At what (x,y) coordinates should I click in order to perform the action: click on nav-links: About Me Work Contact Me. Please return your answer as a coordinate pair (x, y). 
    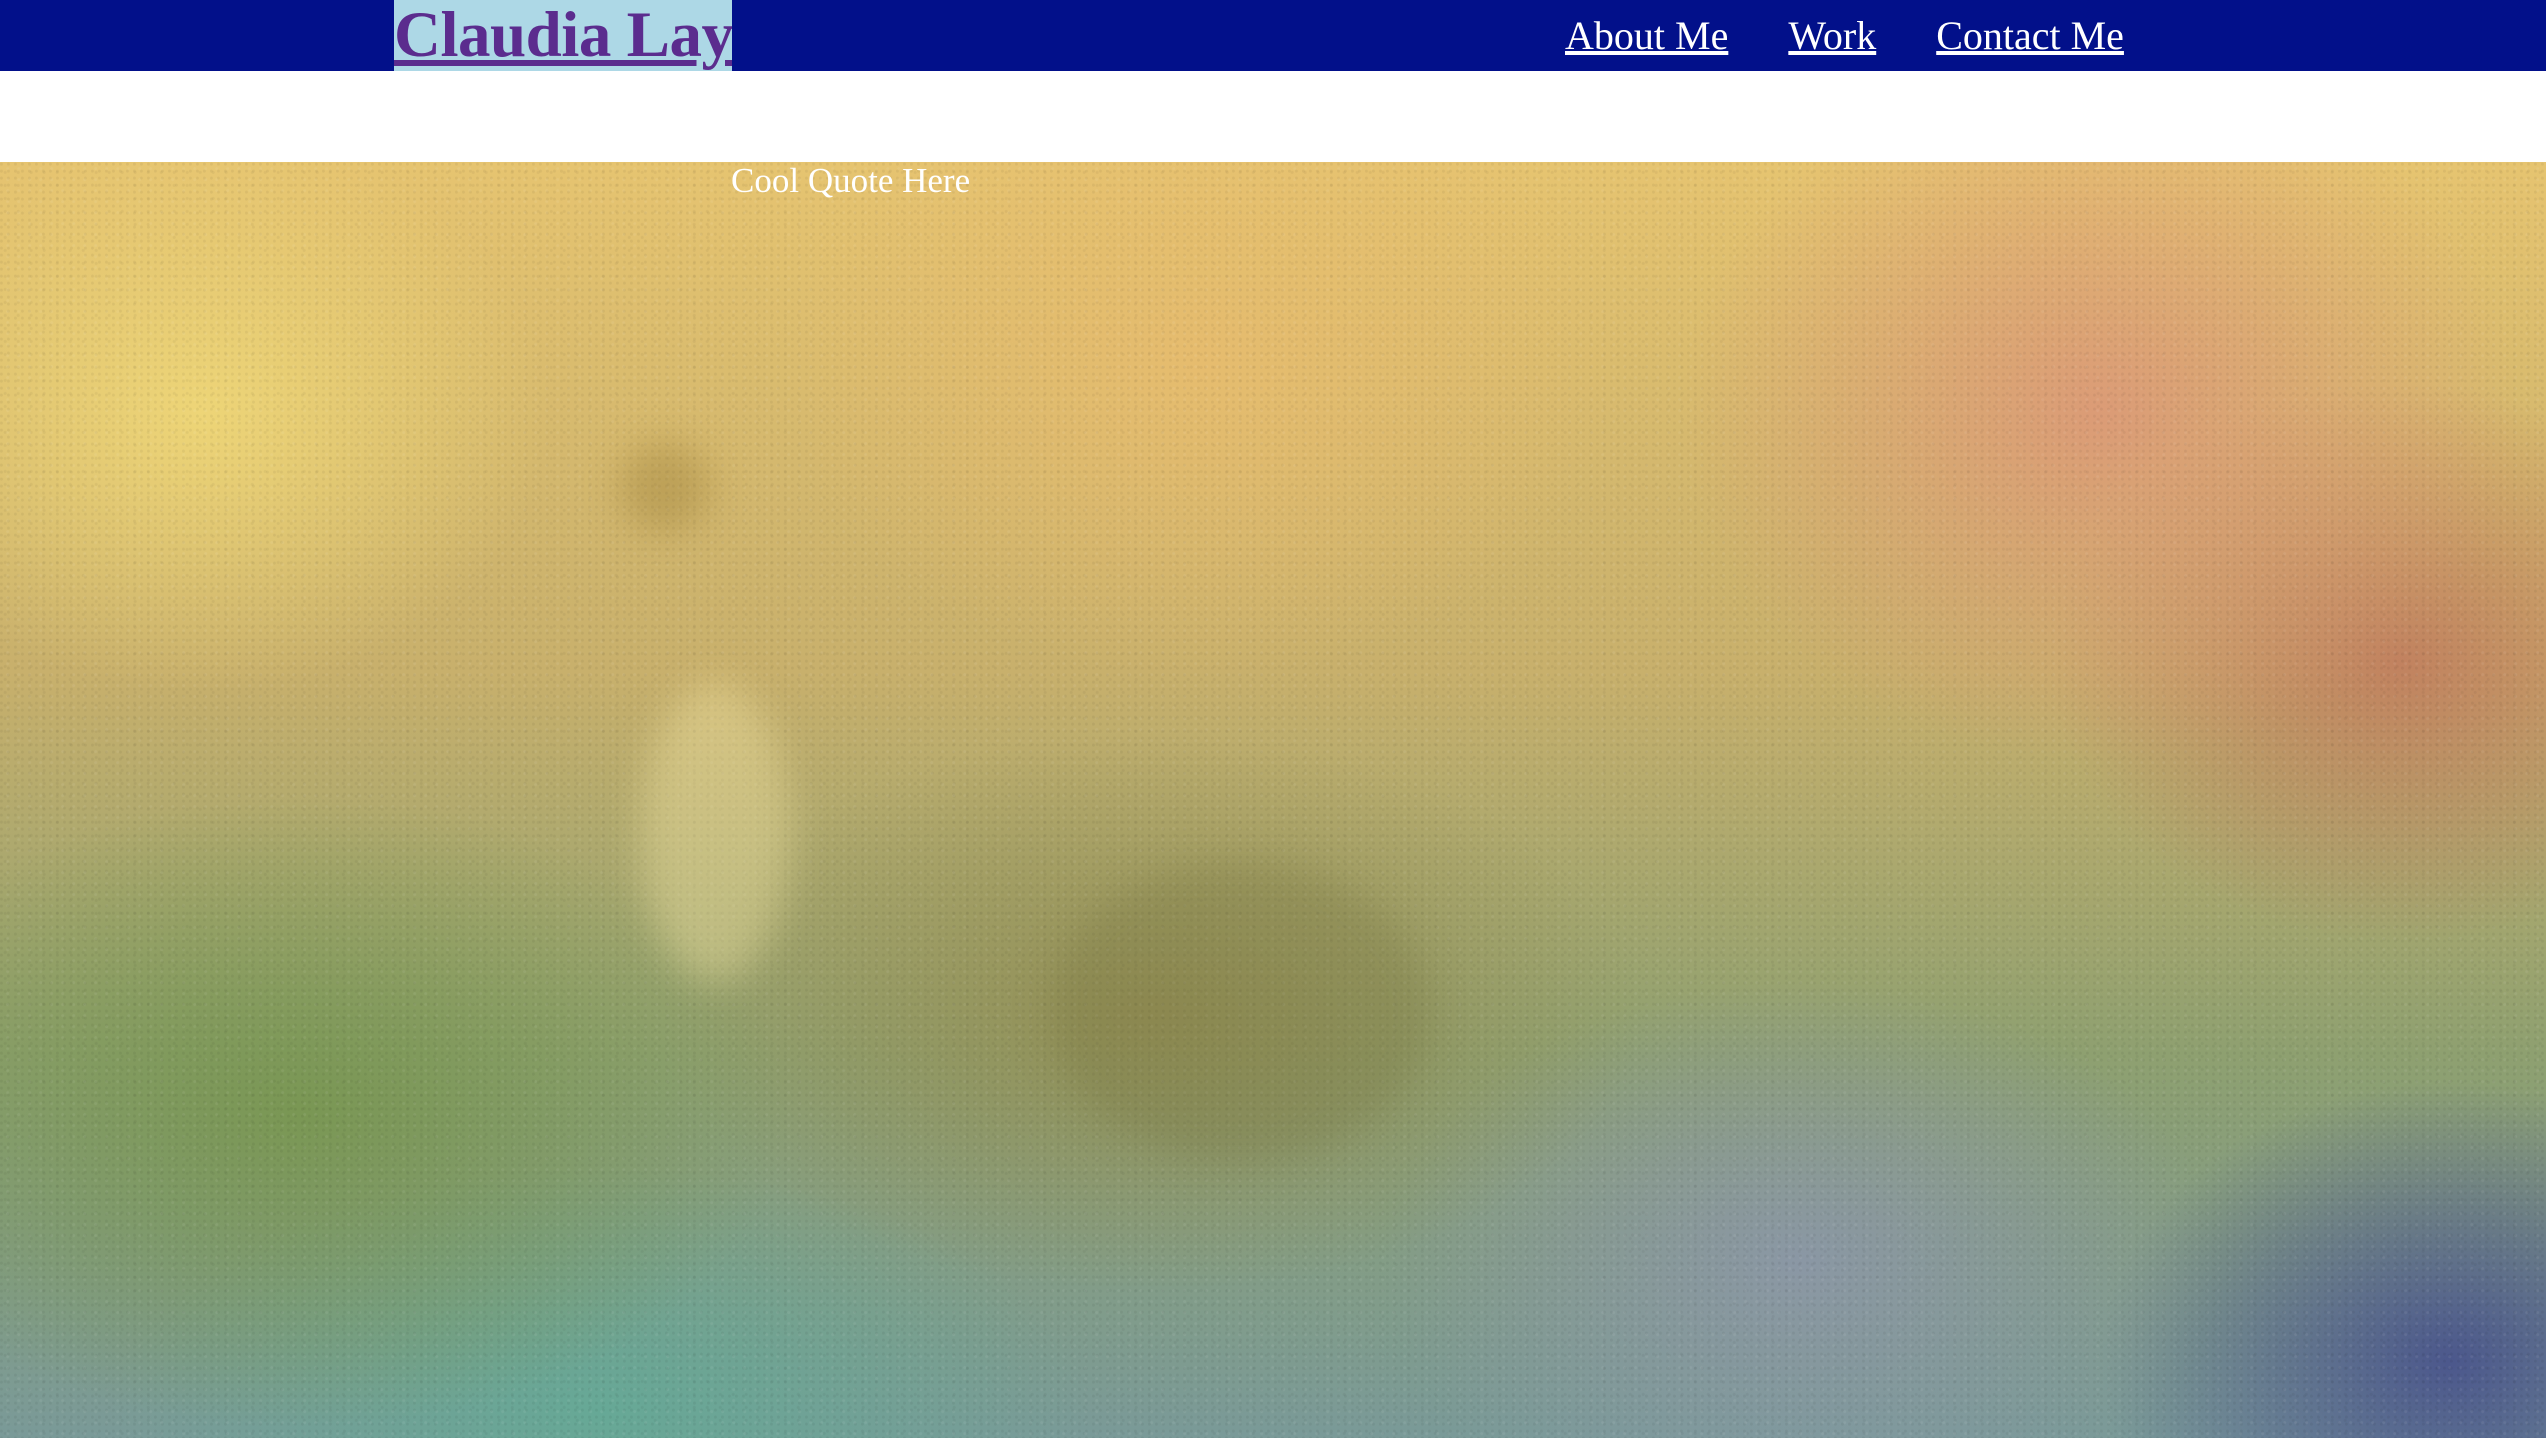
    Looking at the image, I should click on (1844, 35).